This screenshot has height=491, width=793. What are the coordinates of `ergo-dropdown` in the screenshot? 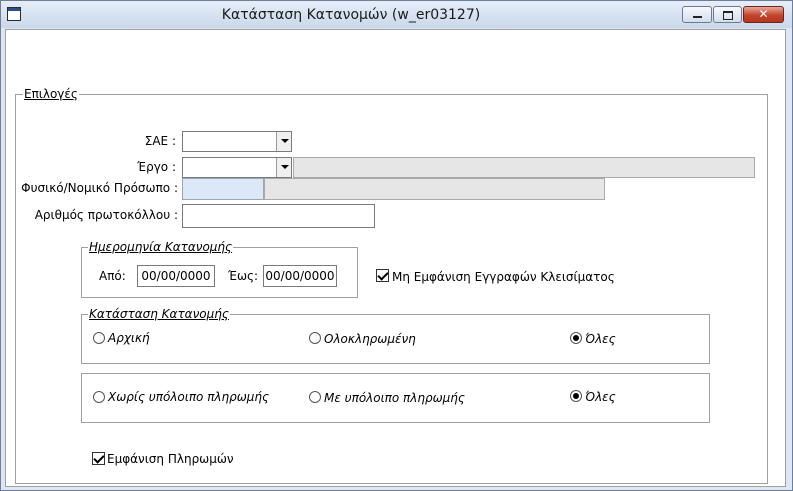 It's located at (237, 167).